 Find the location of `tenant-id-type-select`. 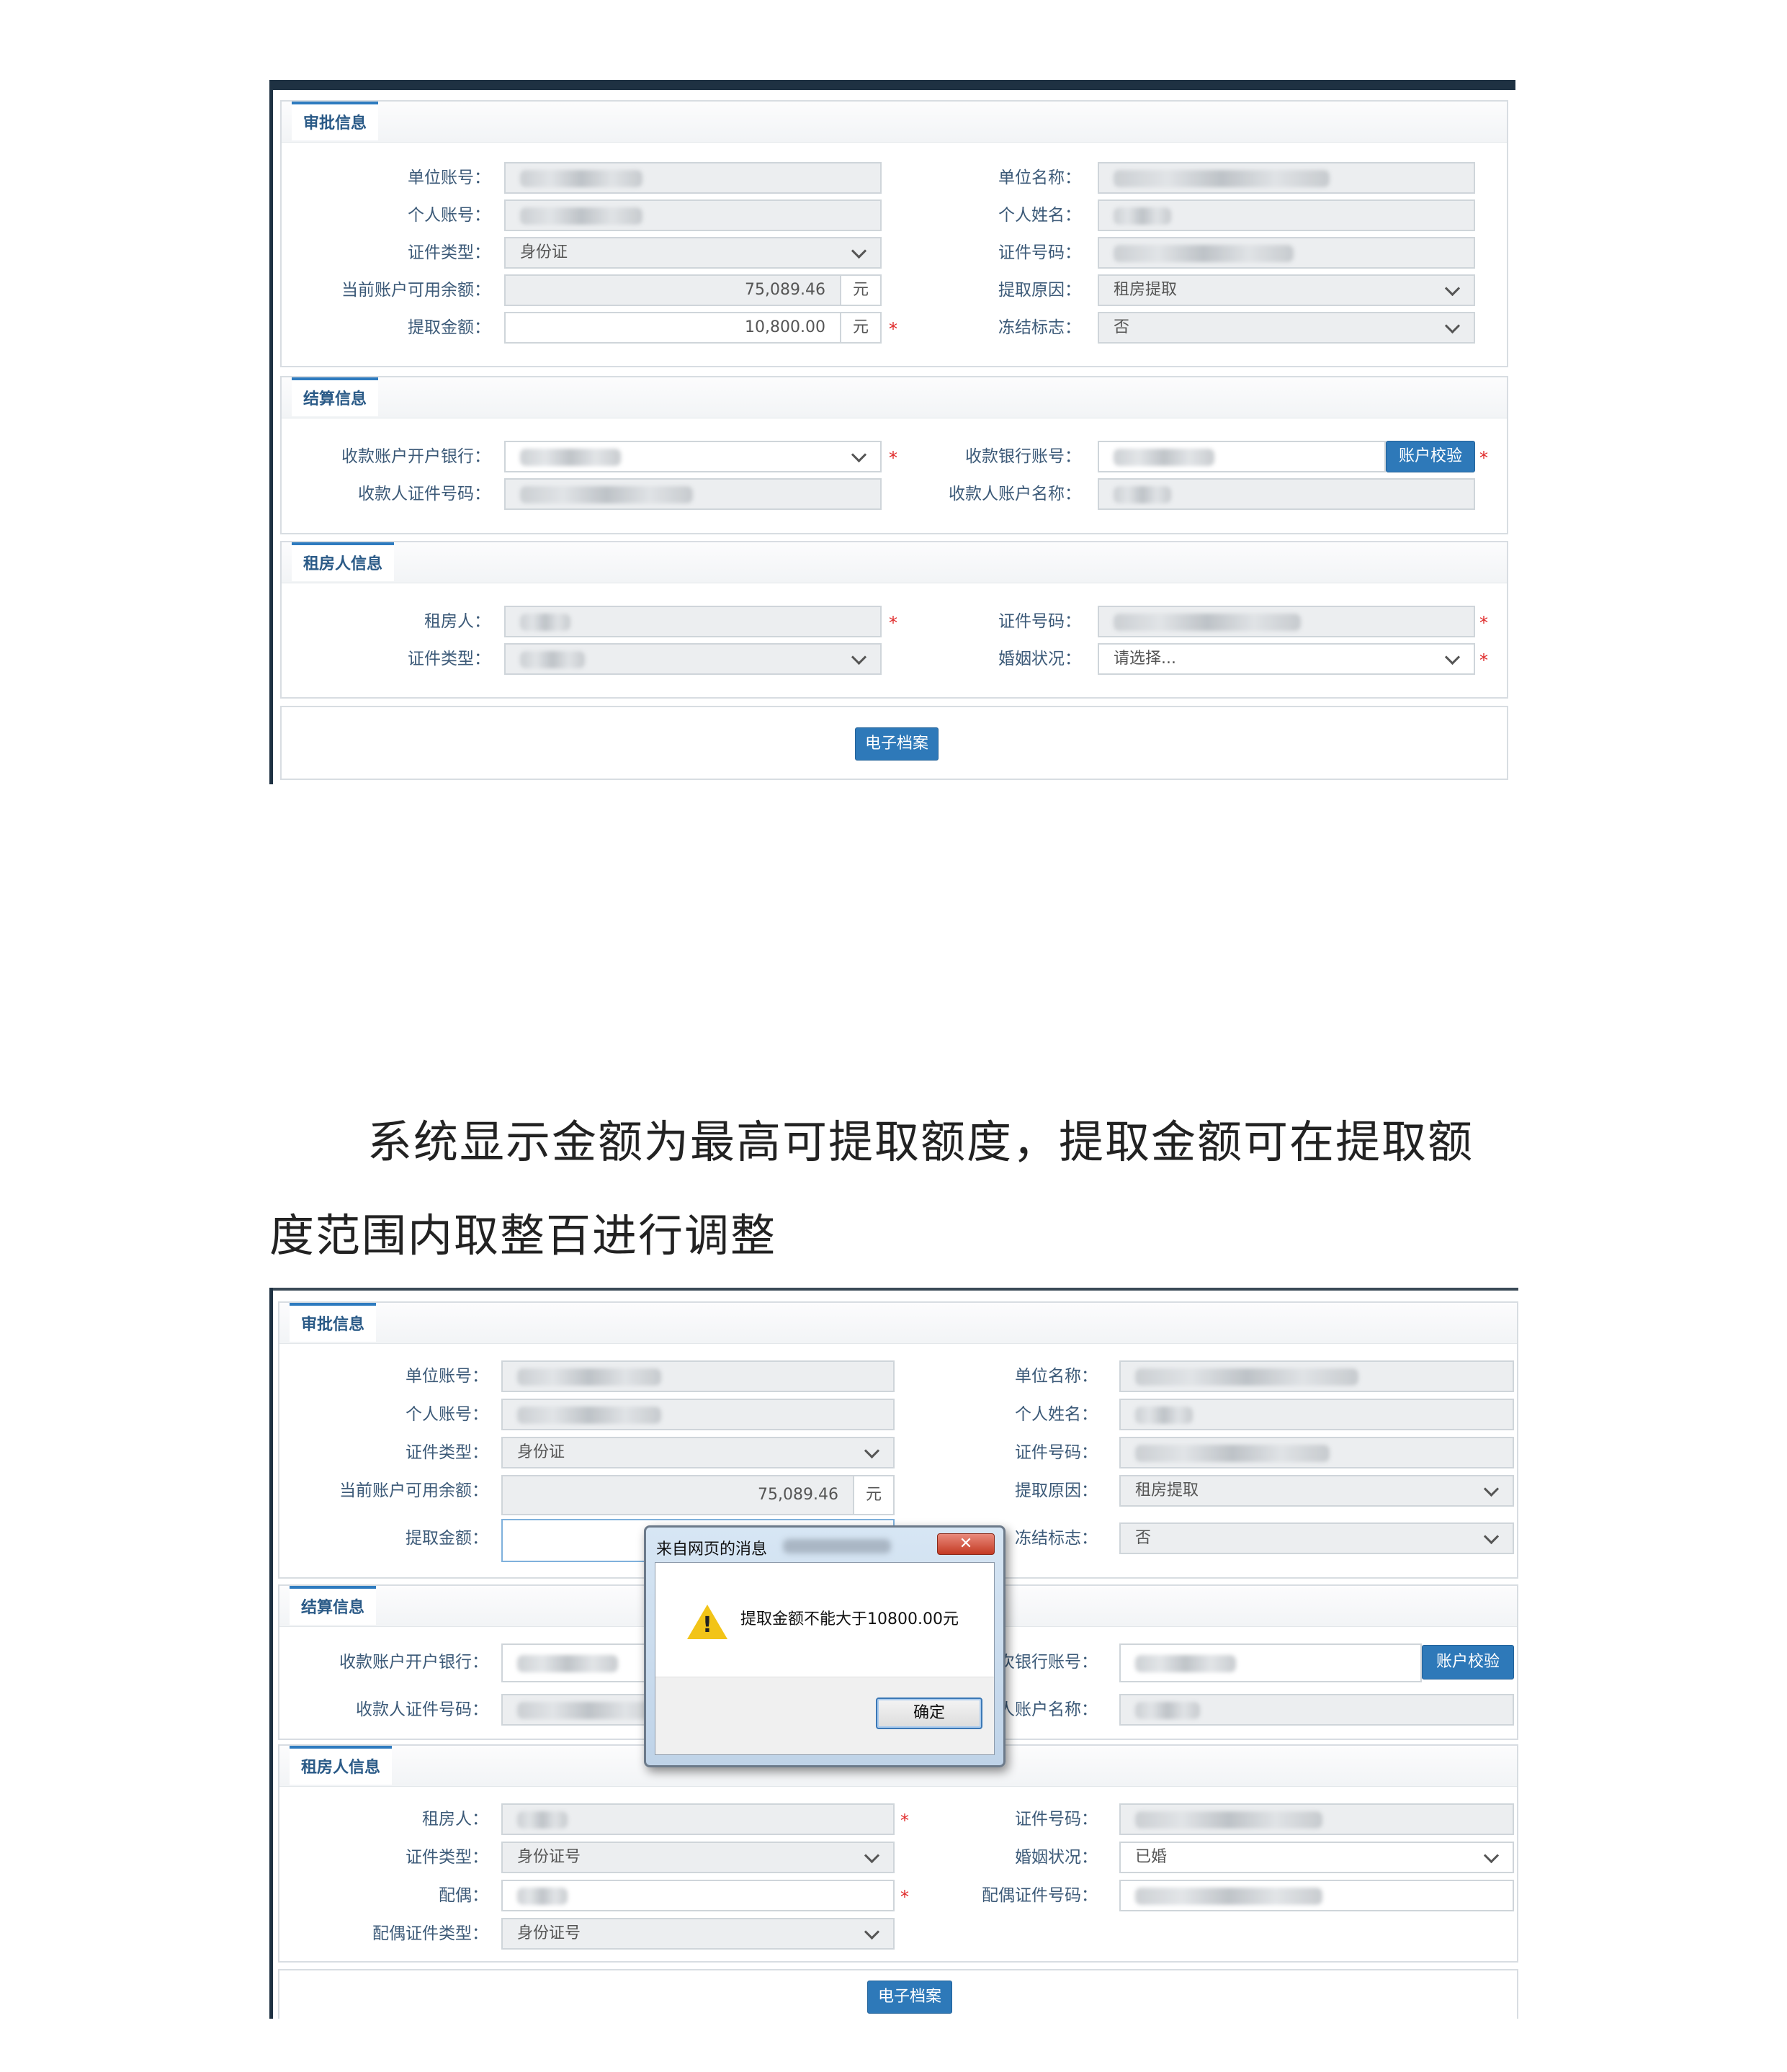

tenant-id-type-select is located at coordinates (693, 659).